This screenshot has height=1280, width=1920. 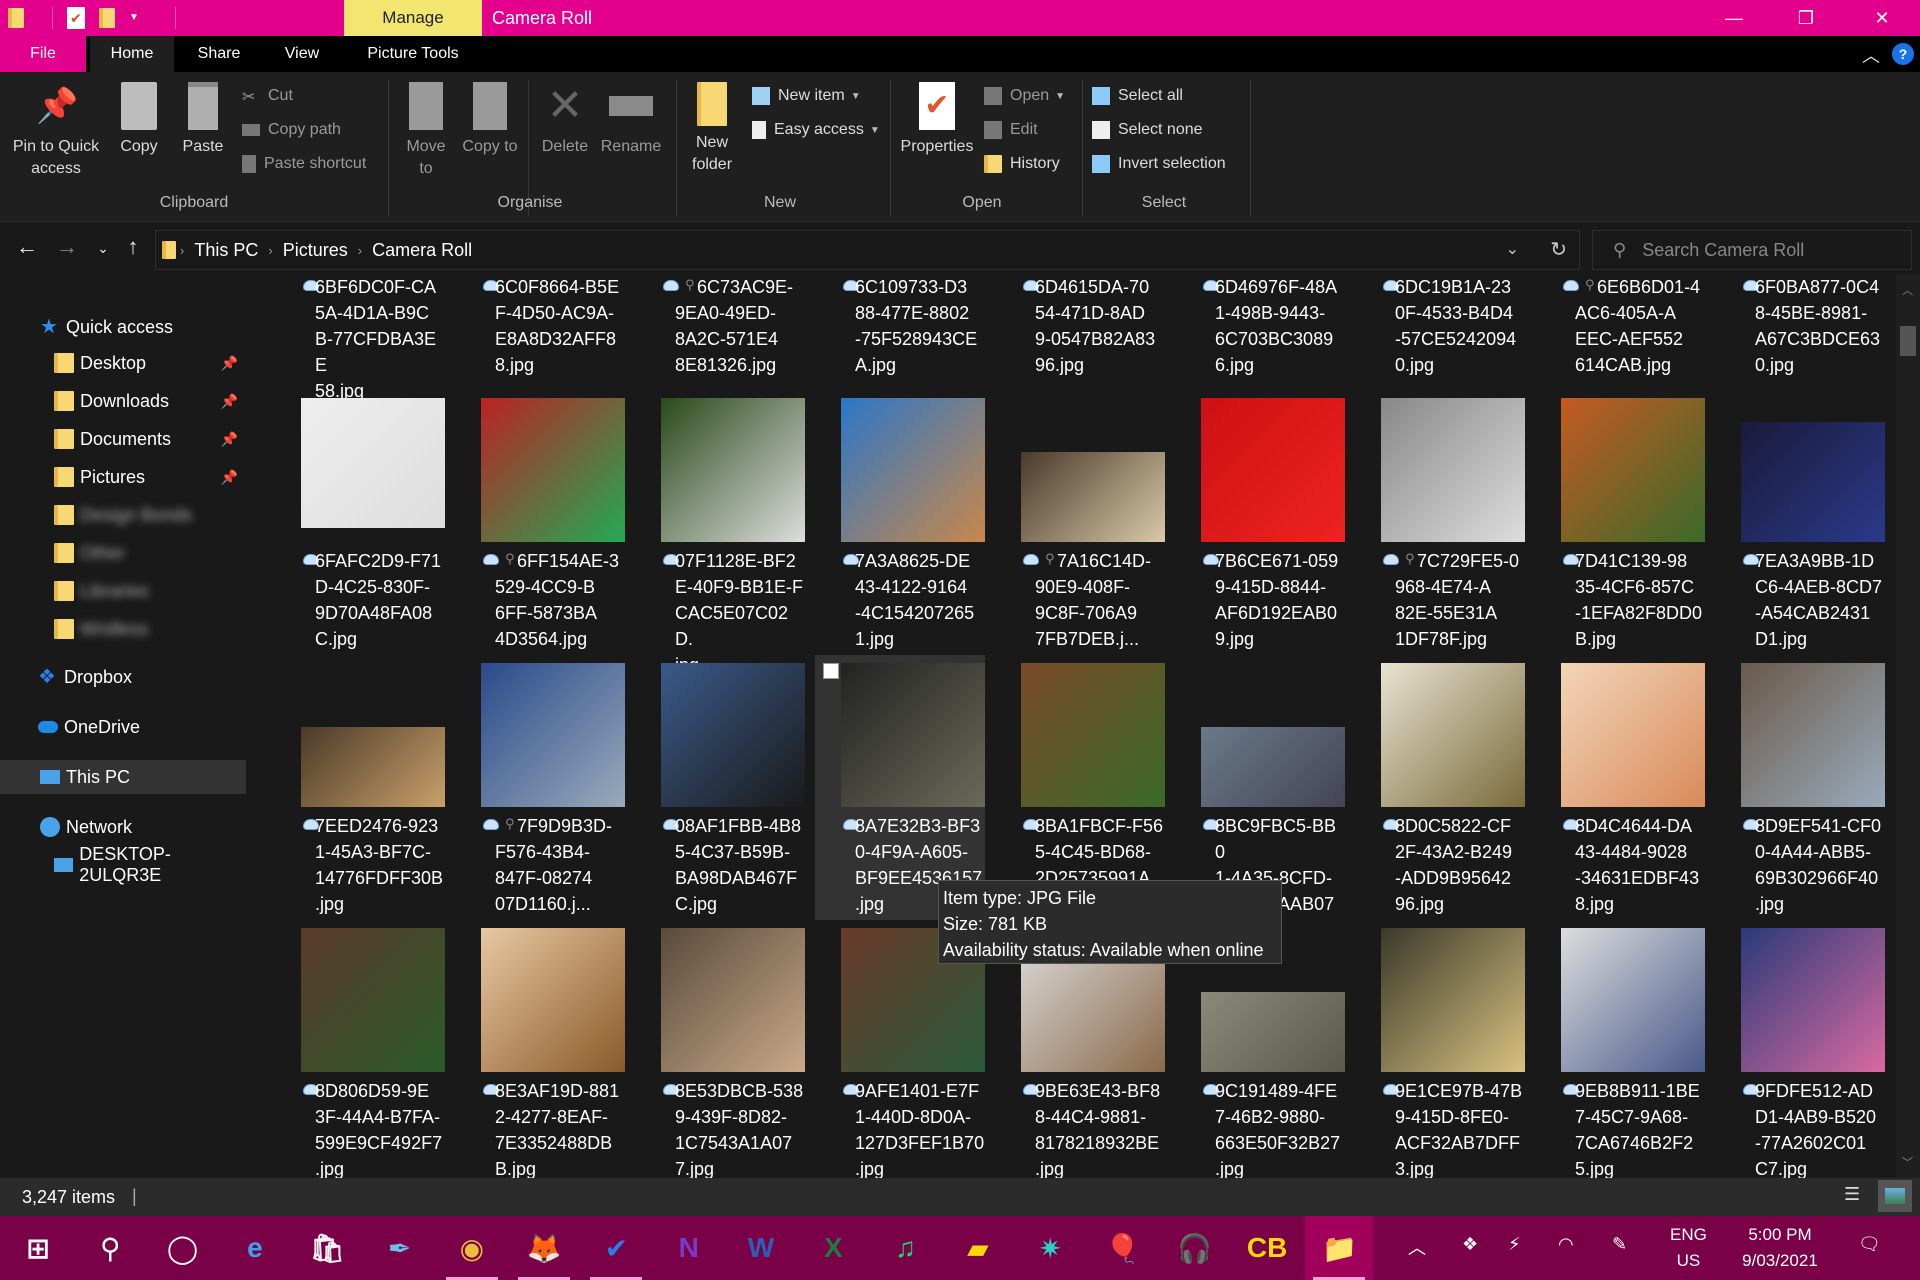 I want to click on file-item: 8E3AF19D-881 2-4277-8EAF- 7E3352488DB B.jpg, so click(x=540, y=1049).